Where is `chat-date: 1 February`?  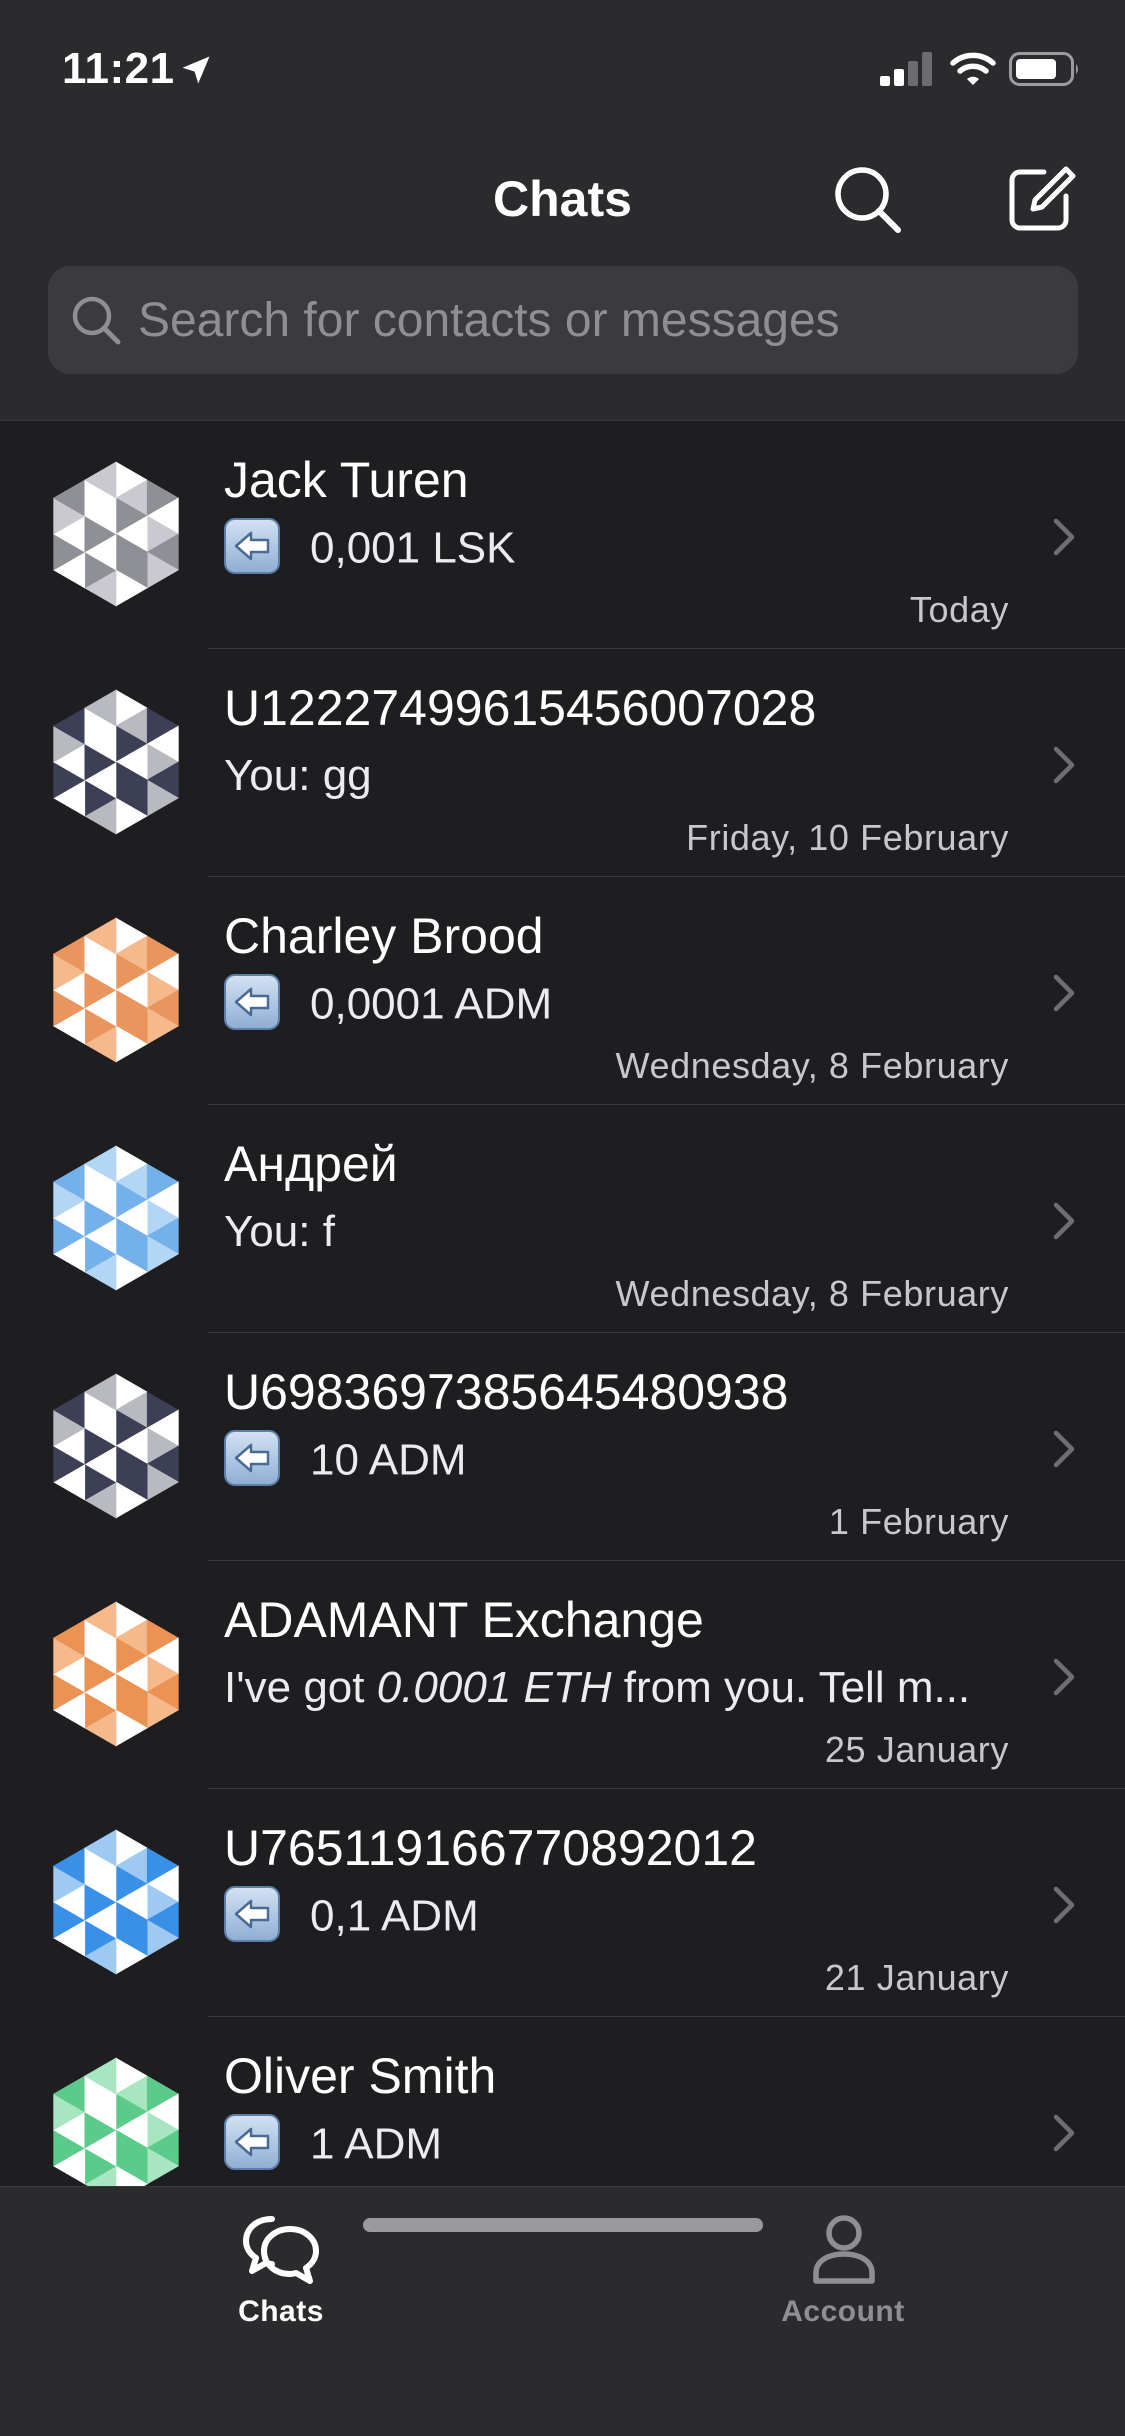 chat-date: 1 February is located at coordinates (918, 1521).